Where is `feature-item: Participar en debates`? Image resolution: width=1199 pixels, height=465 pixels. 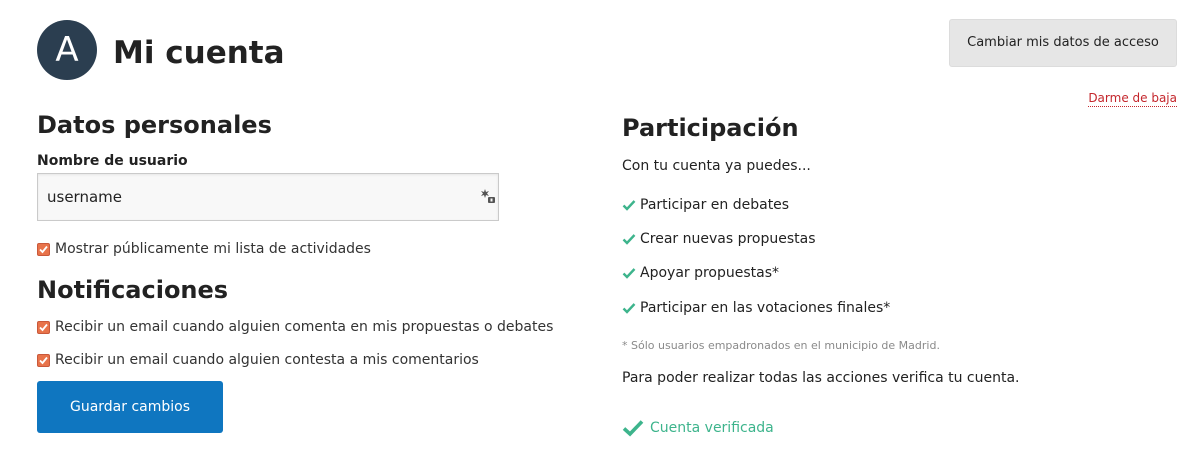
feature-item: Participar en debates is located at coordinates (705, 205).